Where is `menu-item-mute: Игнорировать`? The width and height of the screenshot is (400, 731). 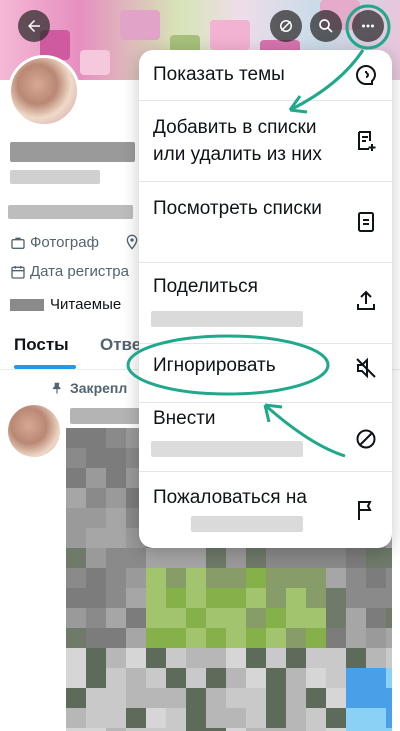
menu-item-mute: Игнорировать is located at coordinates (265, 373).